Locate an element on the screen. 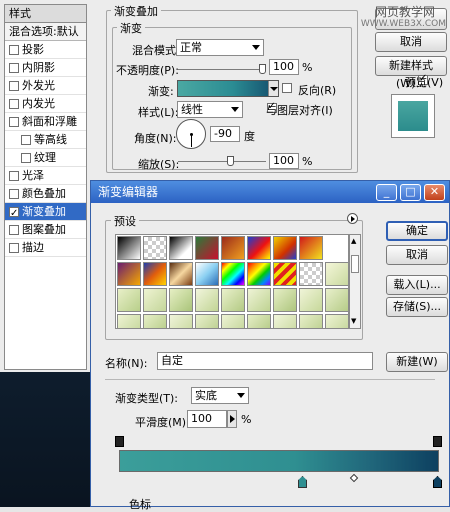 Image resolution: width=450 pixels, height=512 pixels. opacity-slider-track is located at coordinates (222, 69).